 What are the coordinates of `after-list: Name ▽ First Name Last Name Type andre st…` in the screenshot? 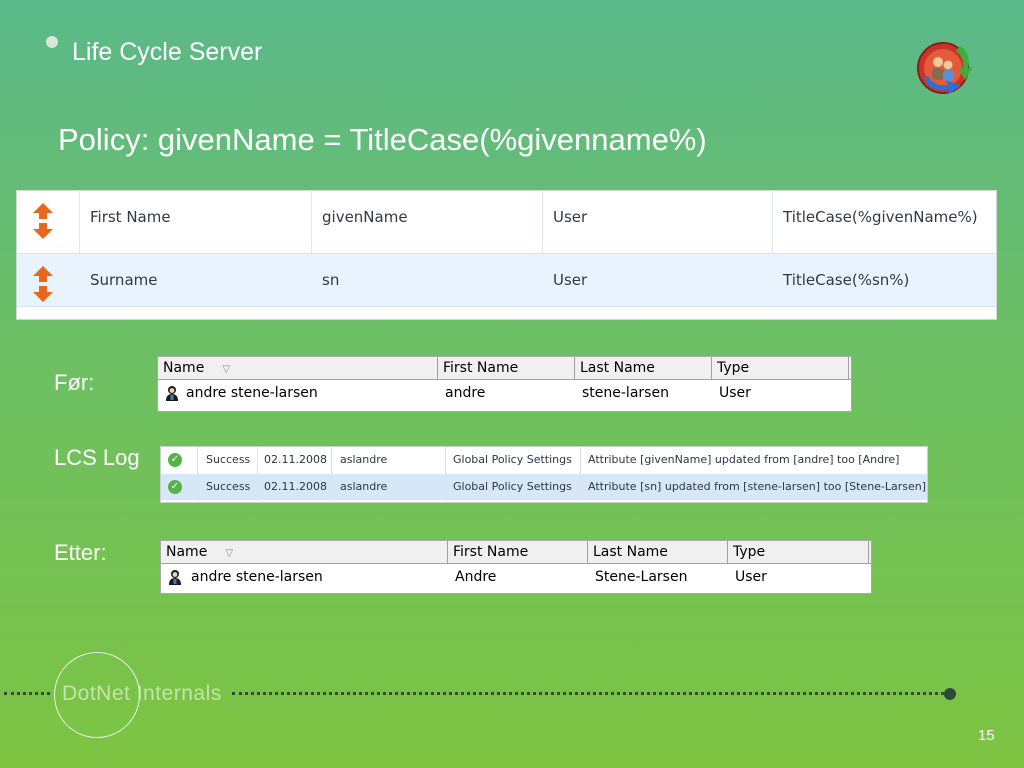 It's located at (516, 567).